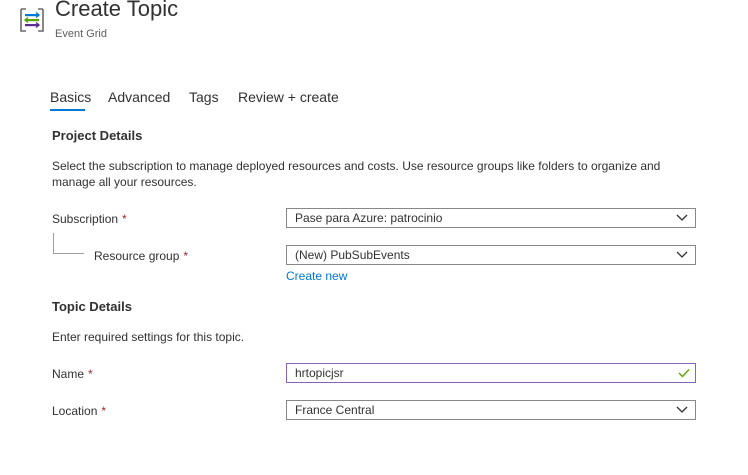  I want to click on tab-review-create: Review + create, so click(288, 97).